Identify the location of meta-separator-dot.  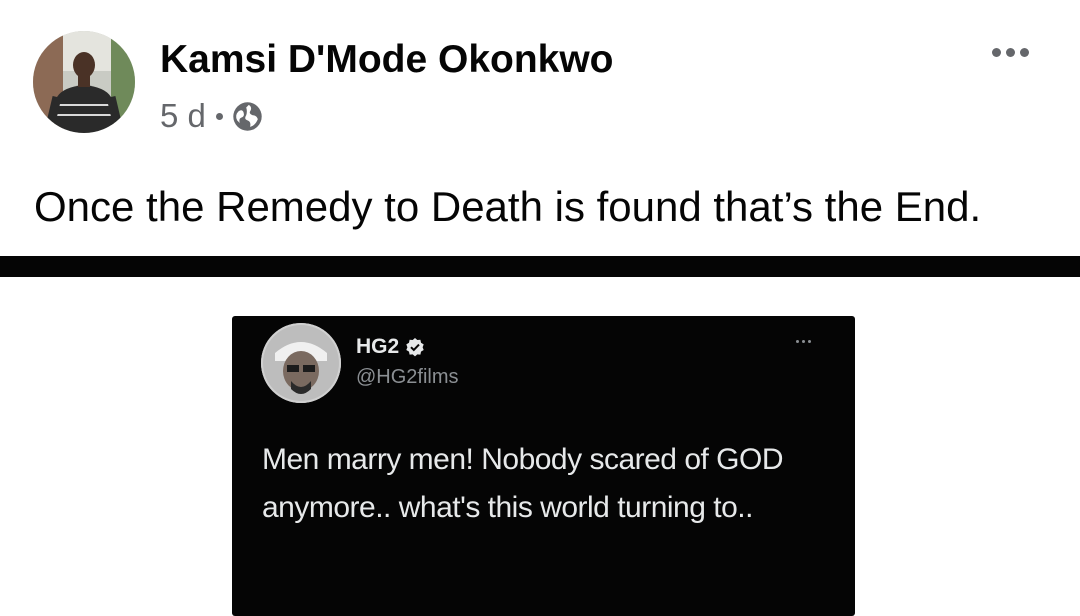
(219, 116).